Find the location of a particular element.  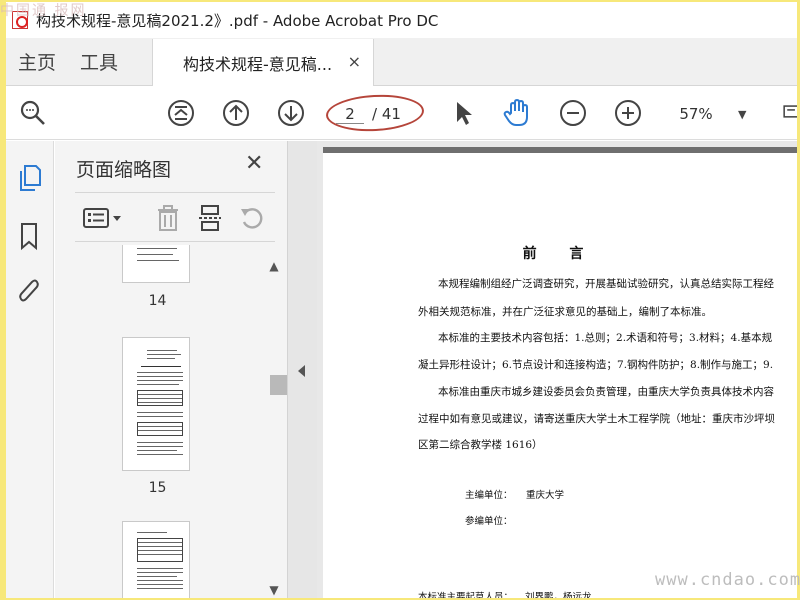

body-line: 本规程编制组经广泛调查研究，开展基础试验研究，认真总结实际工程经 is located at coordinates (606, 284).